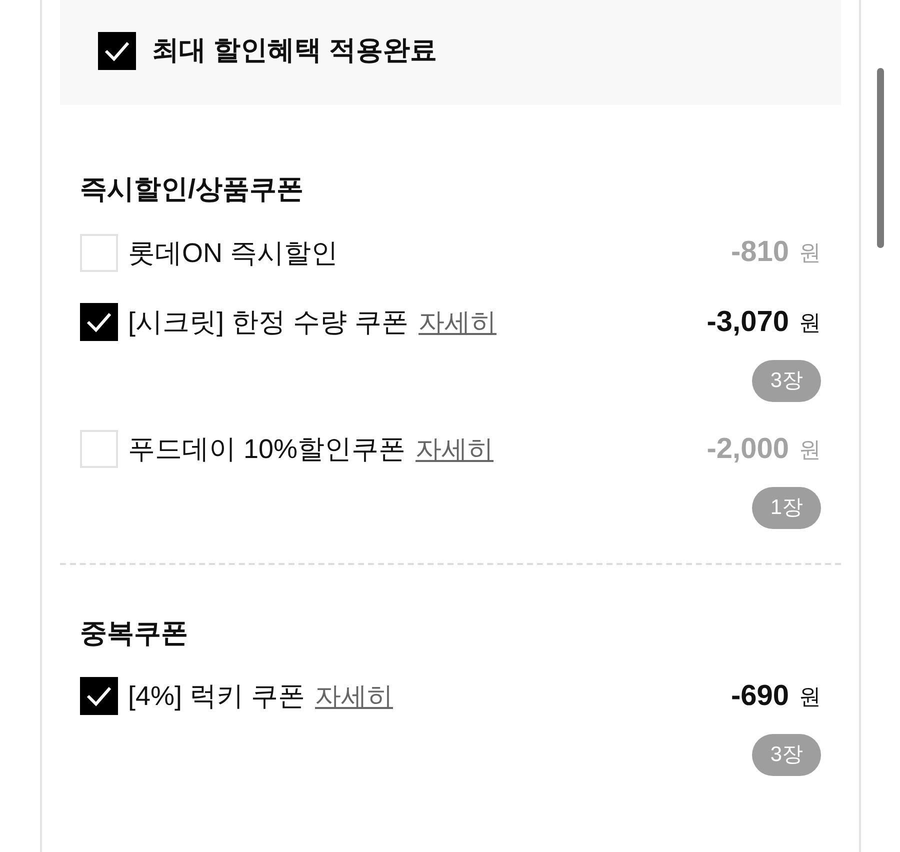 This screenshot has height=852, width=900. I want to click on header-label: 최대 할인혜택 적용완료, so click(295, 51).